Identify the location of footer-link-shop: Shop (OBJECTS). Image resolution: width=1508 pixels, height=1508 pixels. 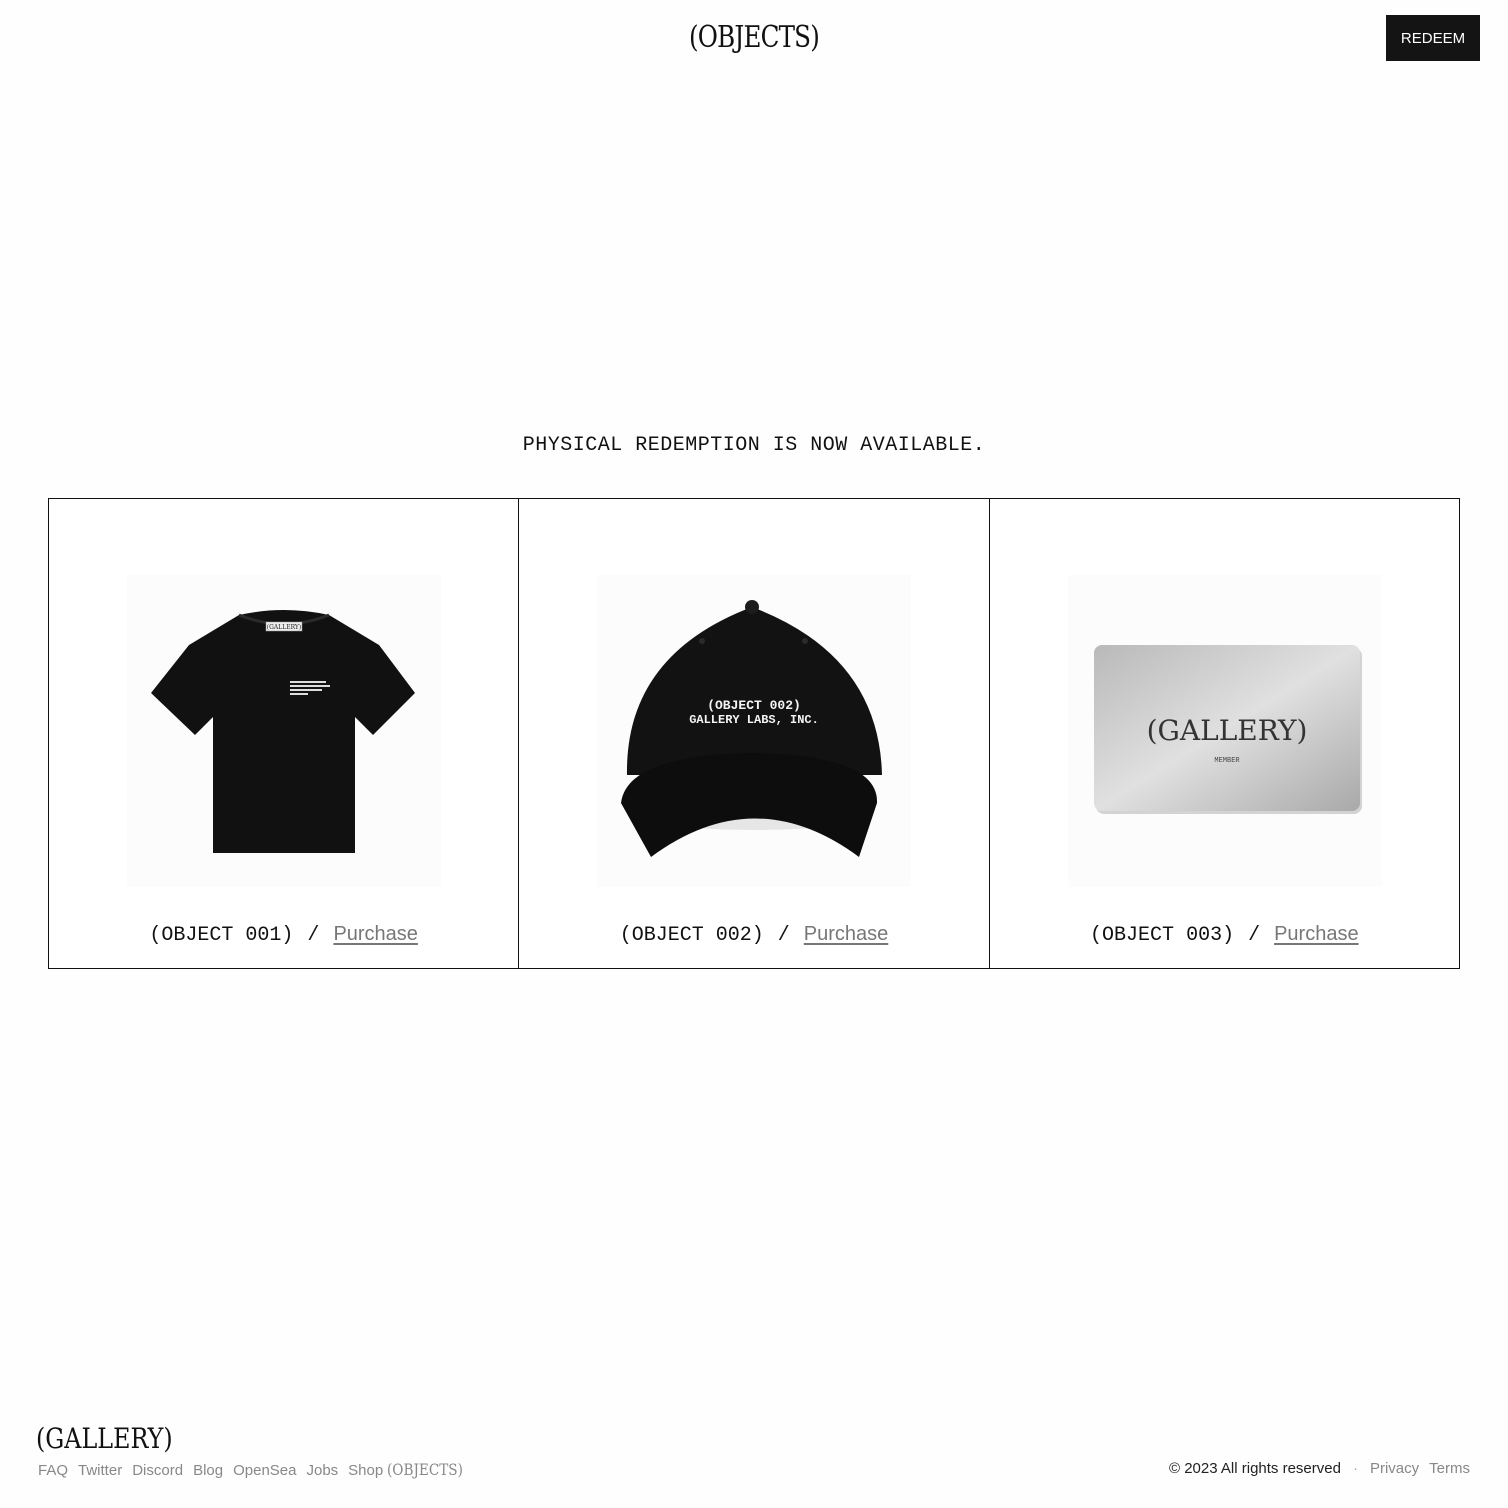
(412, 1469).